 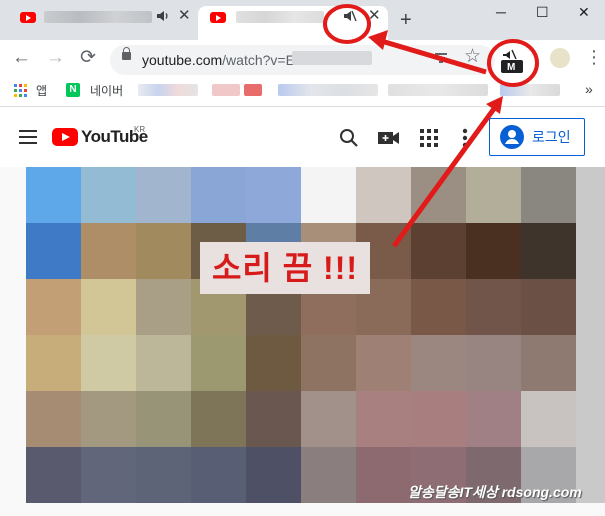 I want to click on arrow-to-extension-line, so click(x=445, y=176).